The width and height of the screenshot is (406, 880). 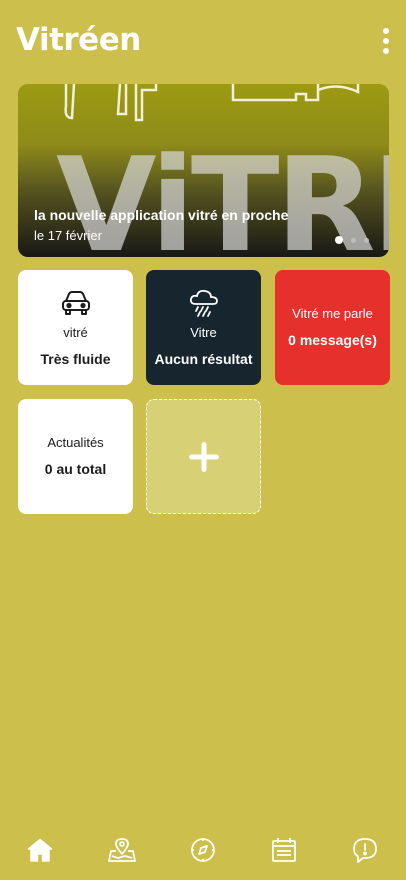 What do you see at coordinates (332, 313) in the screenshot?
I see `tile-label: Vitré me parle` at bounding box center [332, 313].